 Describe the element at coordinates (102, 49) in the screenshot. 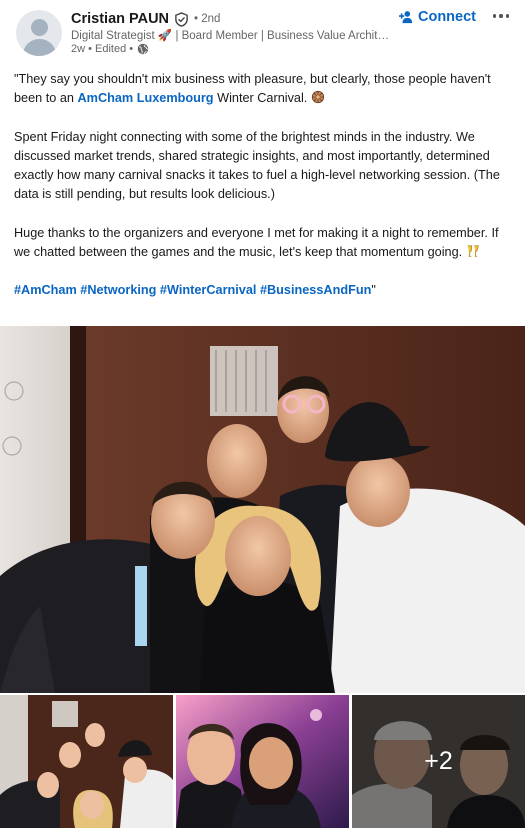

I see `post-timestamp: 2w • Edited •` at that location.